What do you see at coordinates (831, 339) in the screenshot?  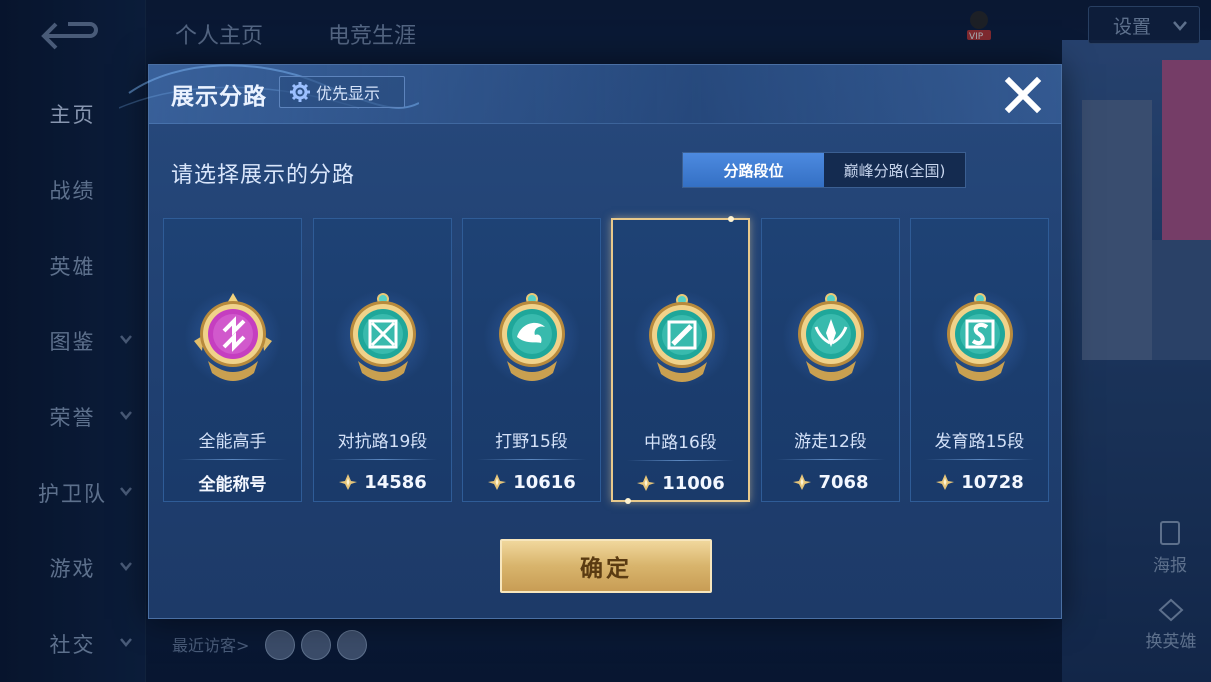 I see `roam-emblem-icon` at bounding box center [831, 339].